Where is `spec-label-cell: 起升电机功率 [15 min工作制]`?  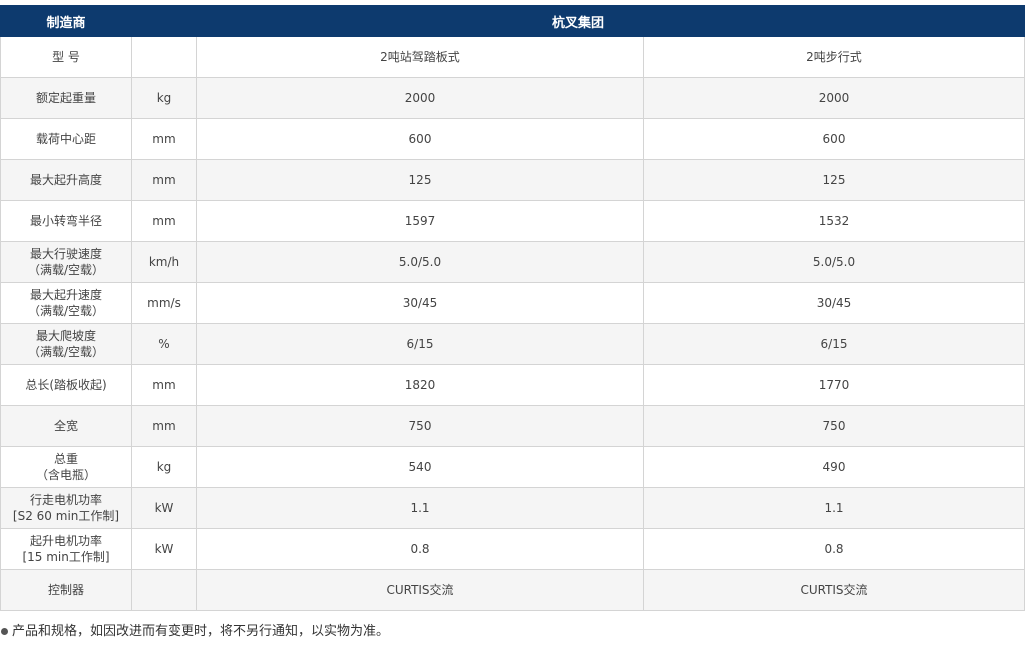 spec-label-cell: 起升电机功率 [15 min工作制] is located at coordinates (66, 549).